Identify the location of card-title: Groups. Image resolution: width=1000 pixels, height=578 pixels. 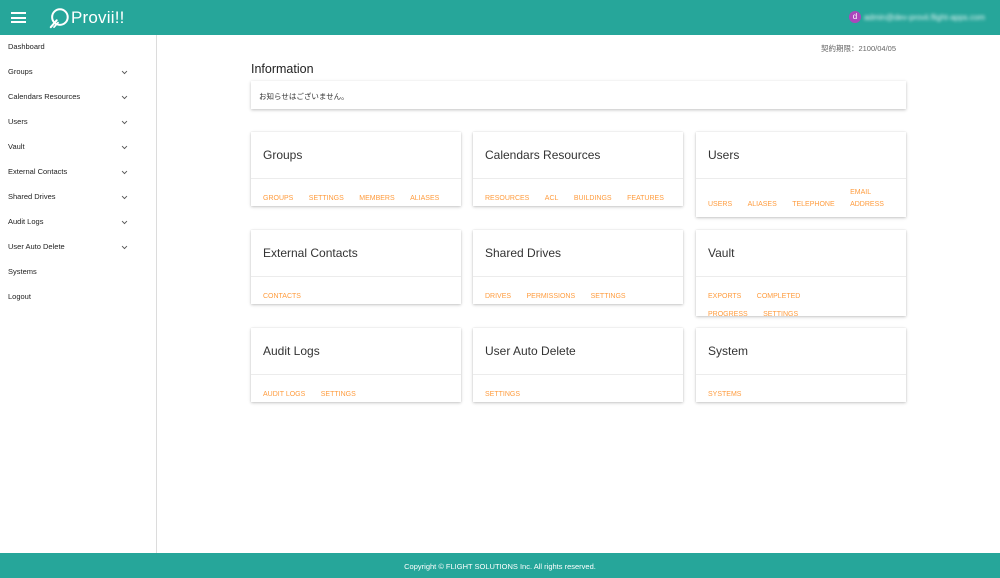
(283, 155).